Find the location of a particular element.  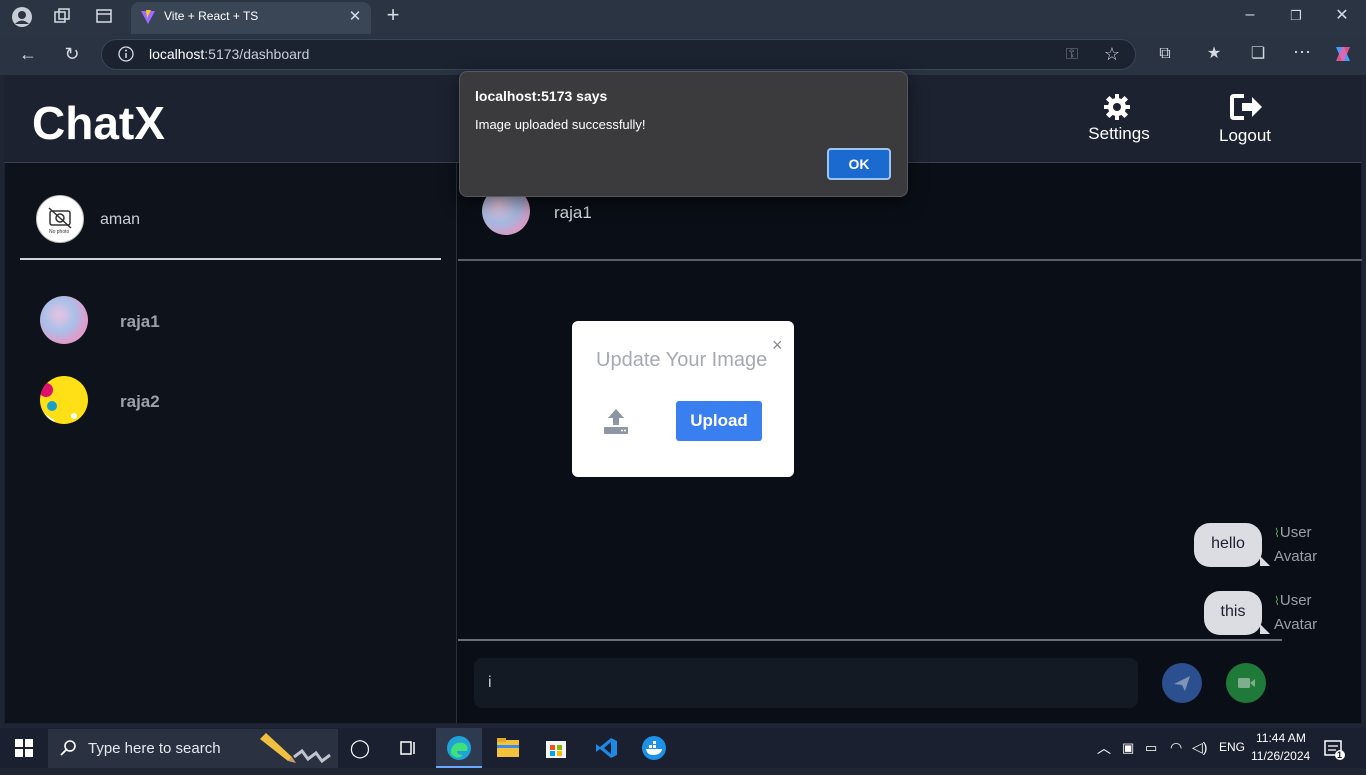

current-user-avatar is located at coordinates (60, 219).